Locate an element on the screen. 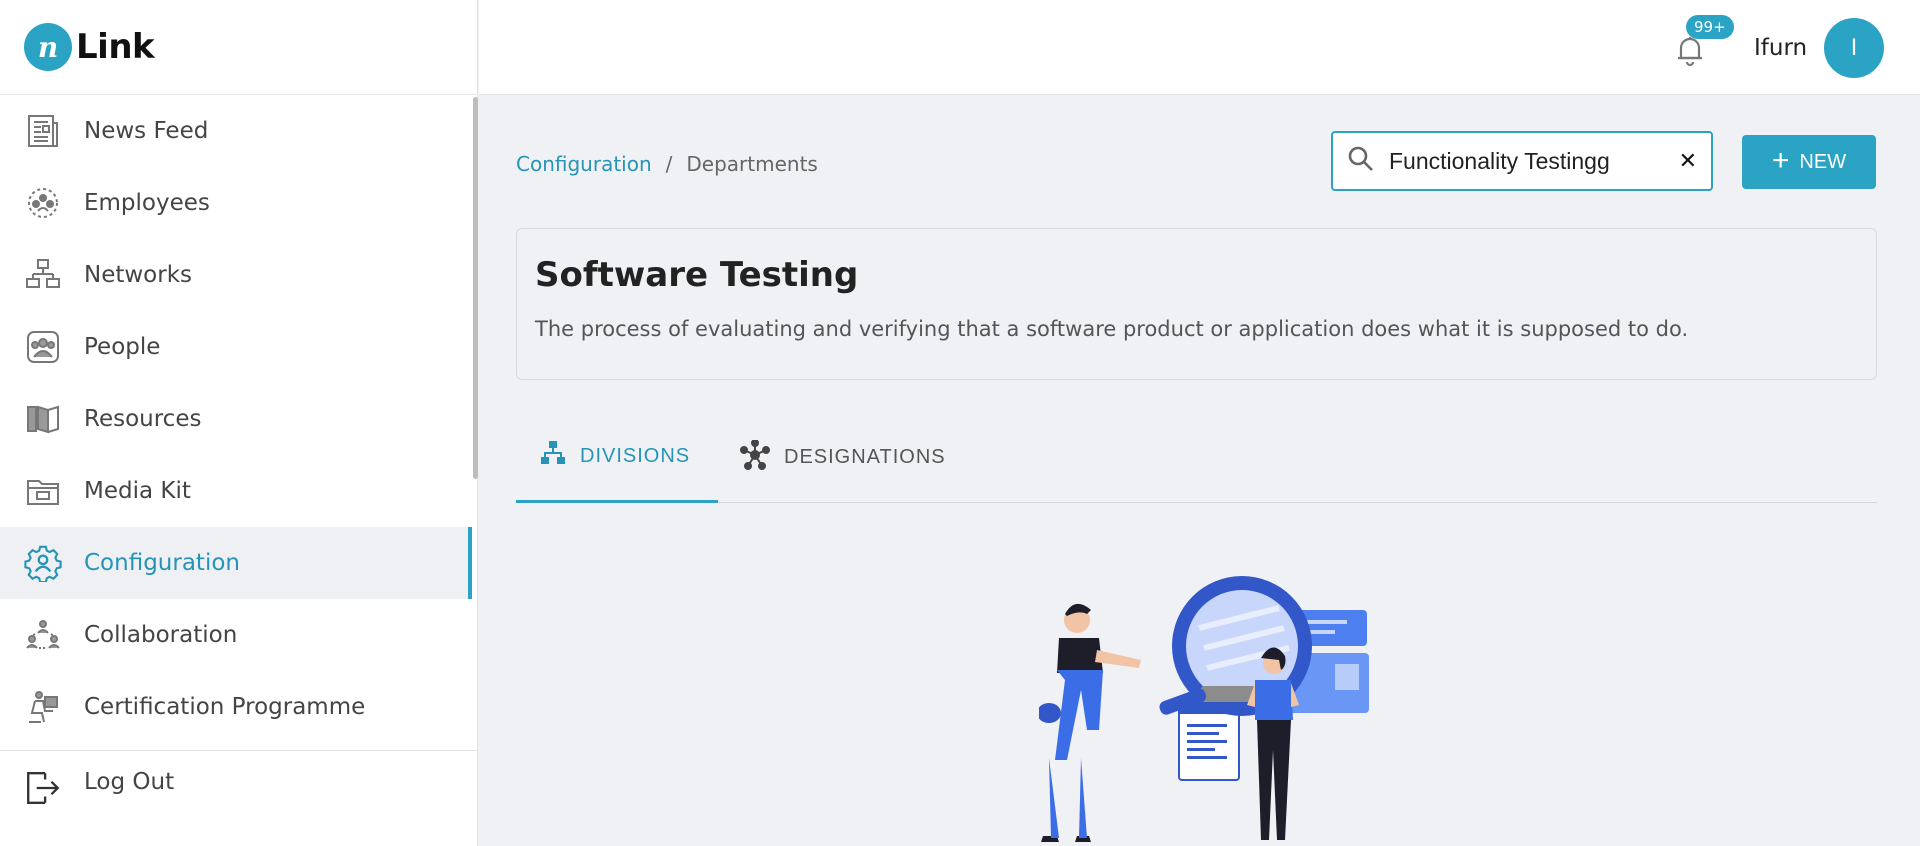 This screenshot has height=846, width=1920. sidebar-item-configuration: Configuration is located at coordinates (236, 563).